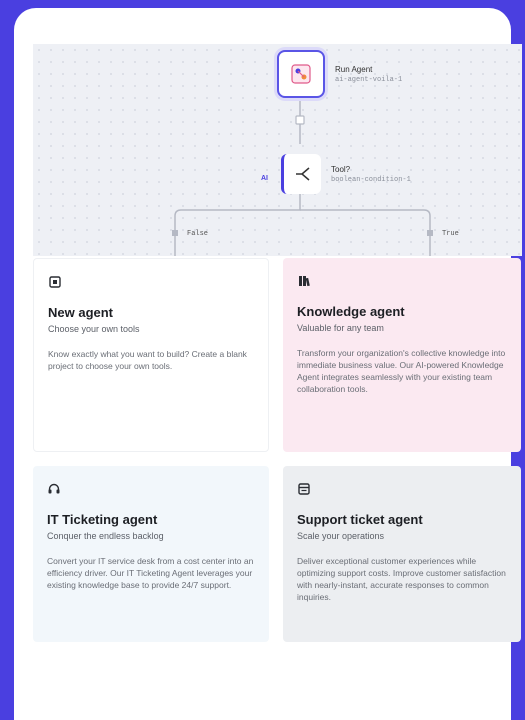  What do you see at coordinates (304, 489) in the screenshot?
I see `ticket-icon` at bounding box center [304, 489].